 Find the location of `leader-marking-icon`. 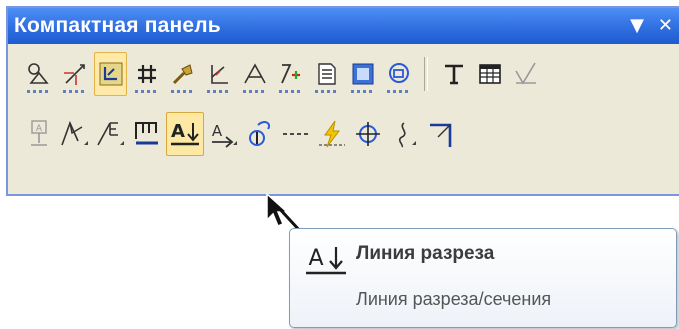

leader-marking-icon is located at coordinates (259, 133).